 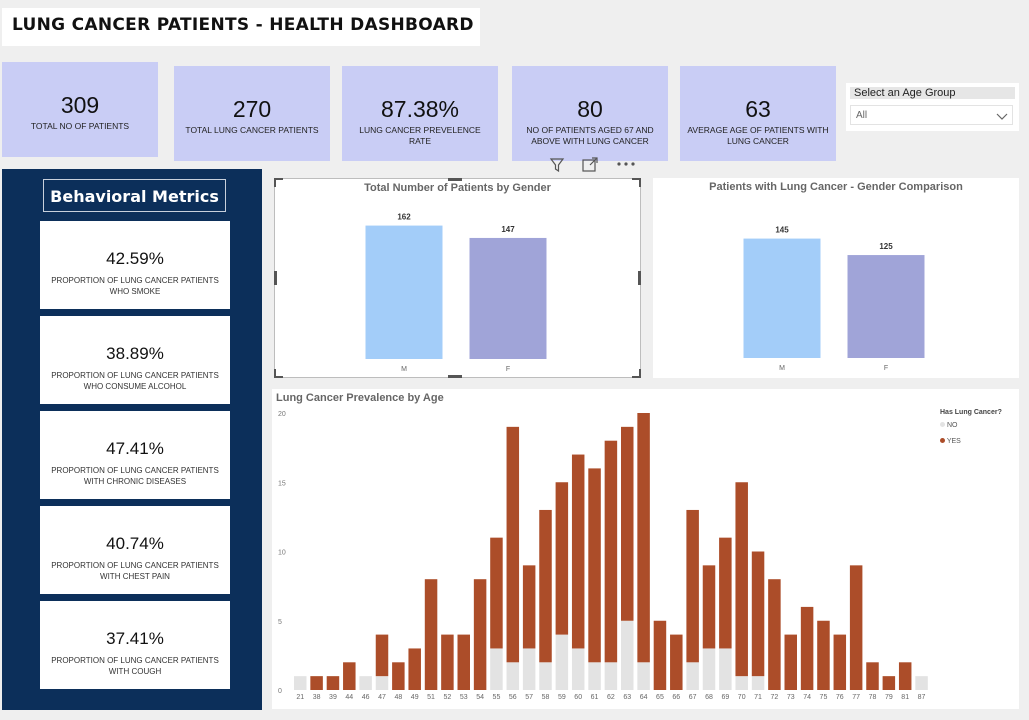 What do you see at coordinates (456, 293) in the screenshot?
I see `gender-bar-chart: 162 M 147 F` at bounding box center [456, 293].